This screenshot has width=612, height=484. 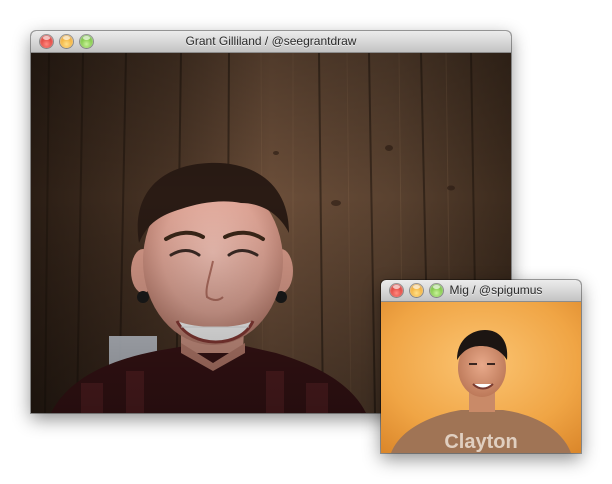 I want to click on shirt-text: Clayton, so click(x=480, y=442).